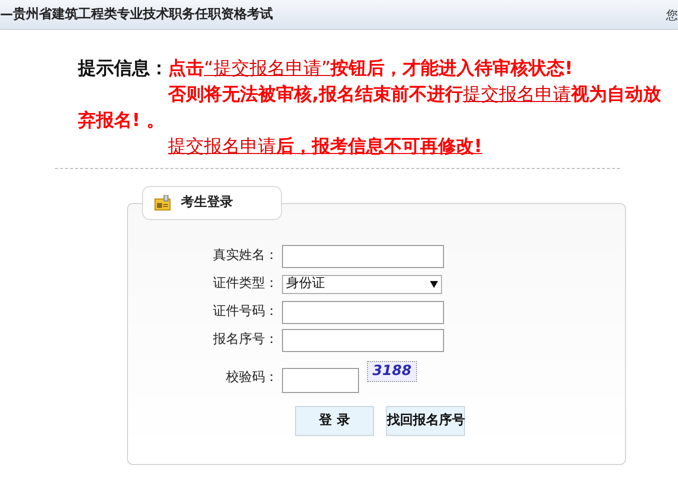 The height and width of the screenshot is (479, 678). What do you see at coordinates (370, 68) in the screenshot?
I see `notice-text: 点击“提交报名申请”按钮后，才能进入待审核状态!` at bounding box center [370, 68].